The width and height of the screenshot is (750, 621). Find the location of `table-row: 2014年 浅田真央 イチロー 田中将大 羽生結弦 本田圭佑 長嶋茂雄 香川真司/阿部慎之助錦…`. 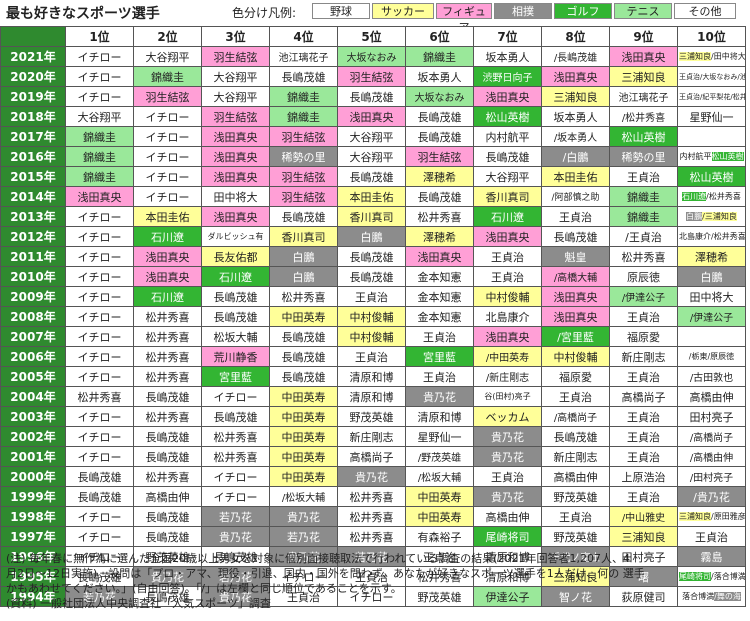

table-row: 2014年 浅田真央 イチロー 田中将大 羽生結弦 本田圭佑 長嶋茂雄 香川真司/阿部慎之助錦… is located at coordinates (373, 196).